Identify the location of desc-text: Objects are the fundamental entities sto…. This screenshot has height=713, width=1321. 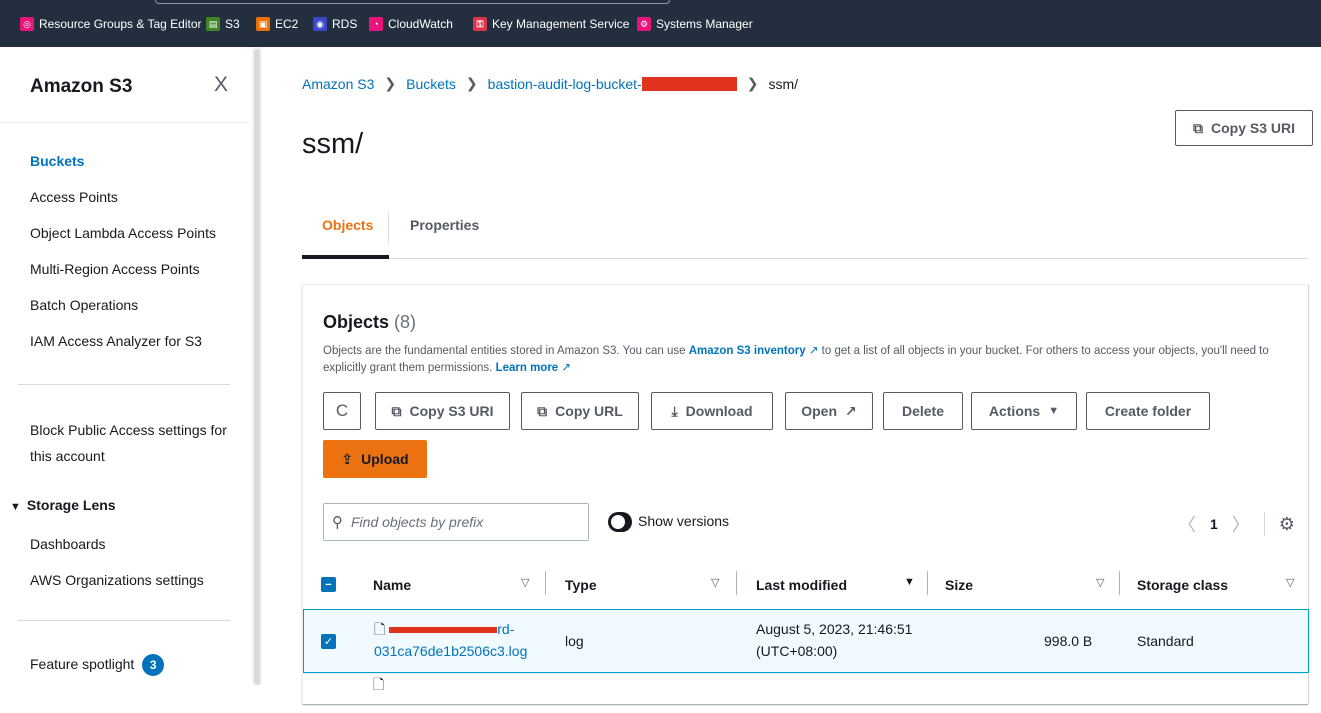
(506, 351).